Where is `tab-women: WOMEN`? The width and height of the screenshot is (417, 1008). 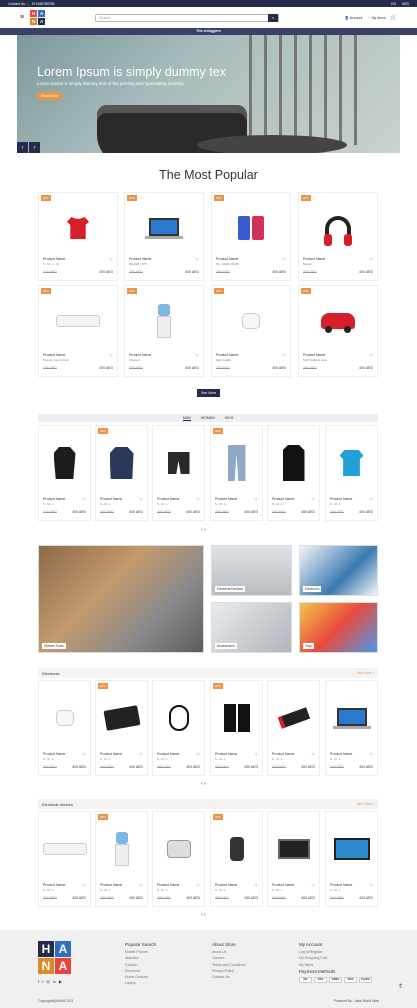 tab-women: WOMEN is located at coordinates (208, 418).